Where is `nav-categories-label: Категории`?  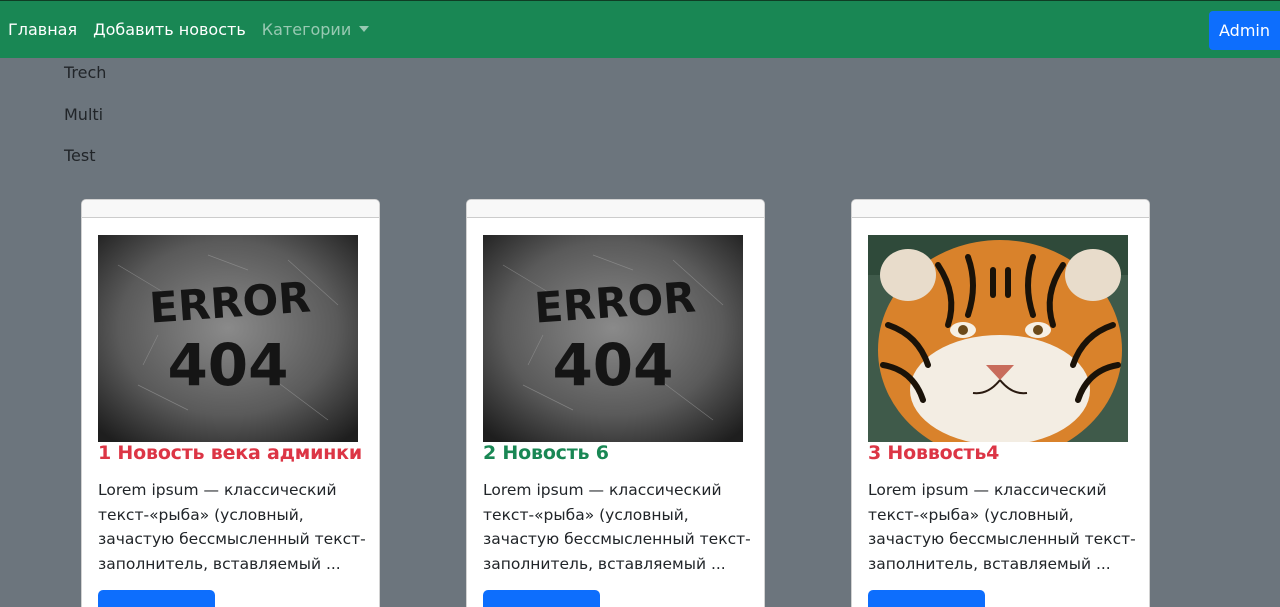 nav-categories-label: Категории is located at coordinates (306, 29).